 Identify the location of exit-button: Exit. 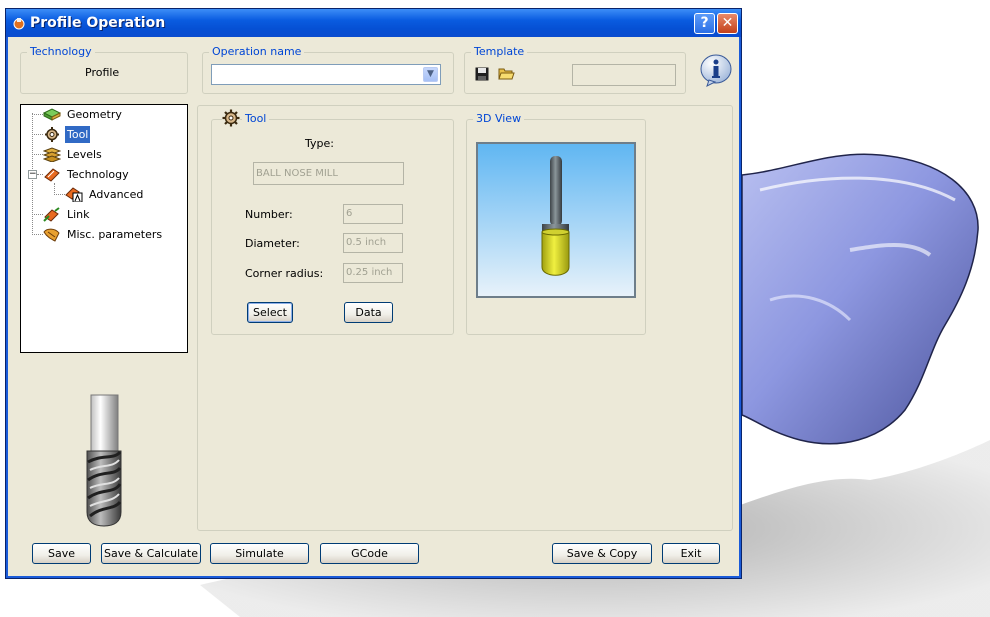
(691, 553).